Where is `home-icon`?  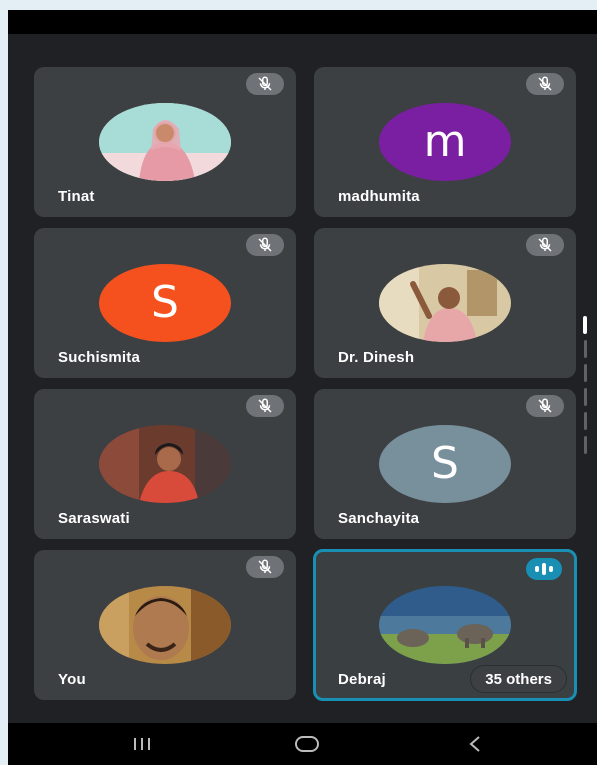 home-icon is located at coordinates (307, 744).